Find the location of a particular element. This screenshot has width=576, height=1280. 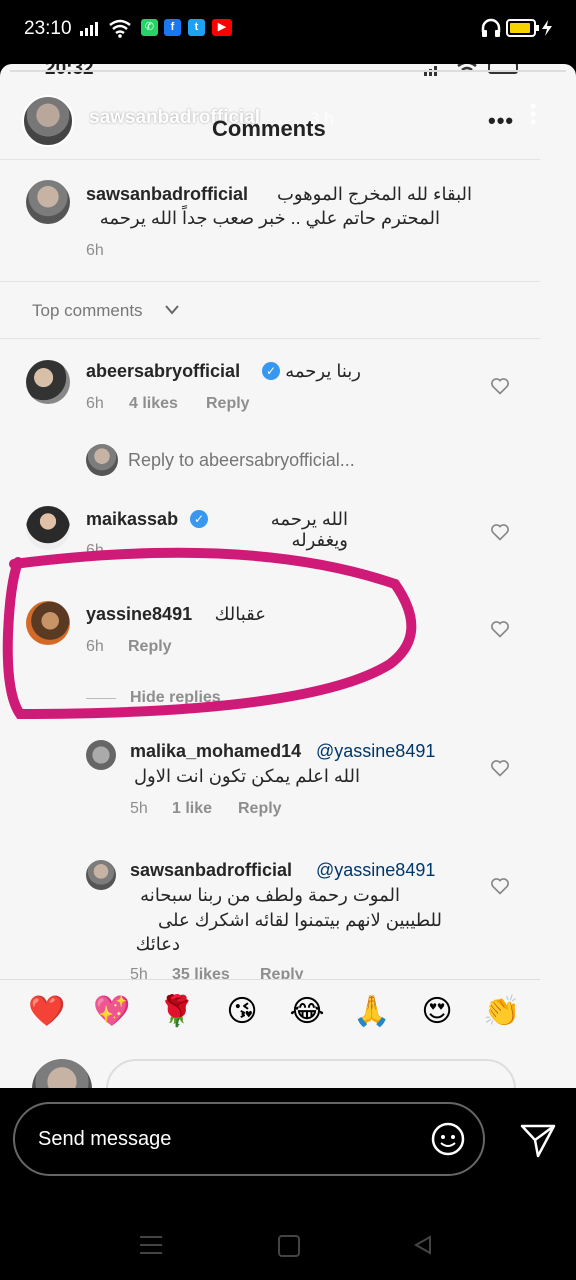

sticker-icon is located at coordinates (448, 1139).